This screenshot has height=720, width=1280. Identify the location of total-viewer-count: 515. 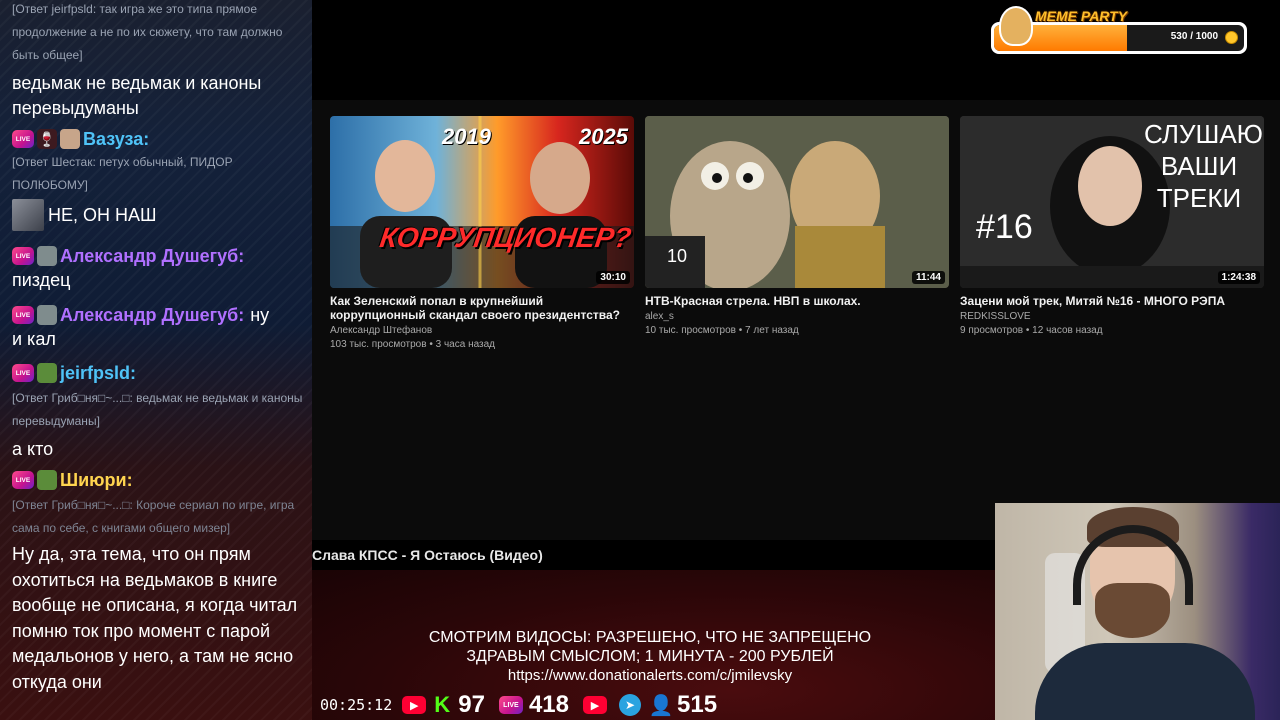
(697, 704).